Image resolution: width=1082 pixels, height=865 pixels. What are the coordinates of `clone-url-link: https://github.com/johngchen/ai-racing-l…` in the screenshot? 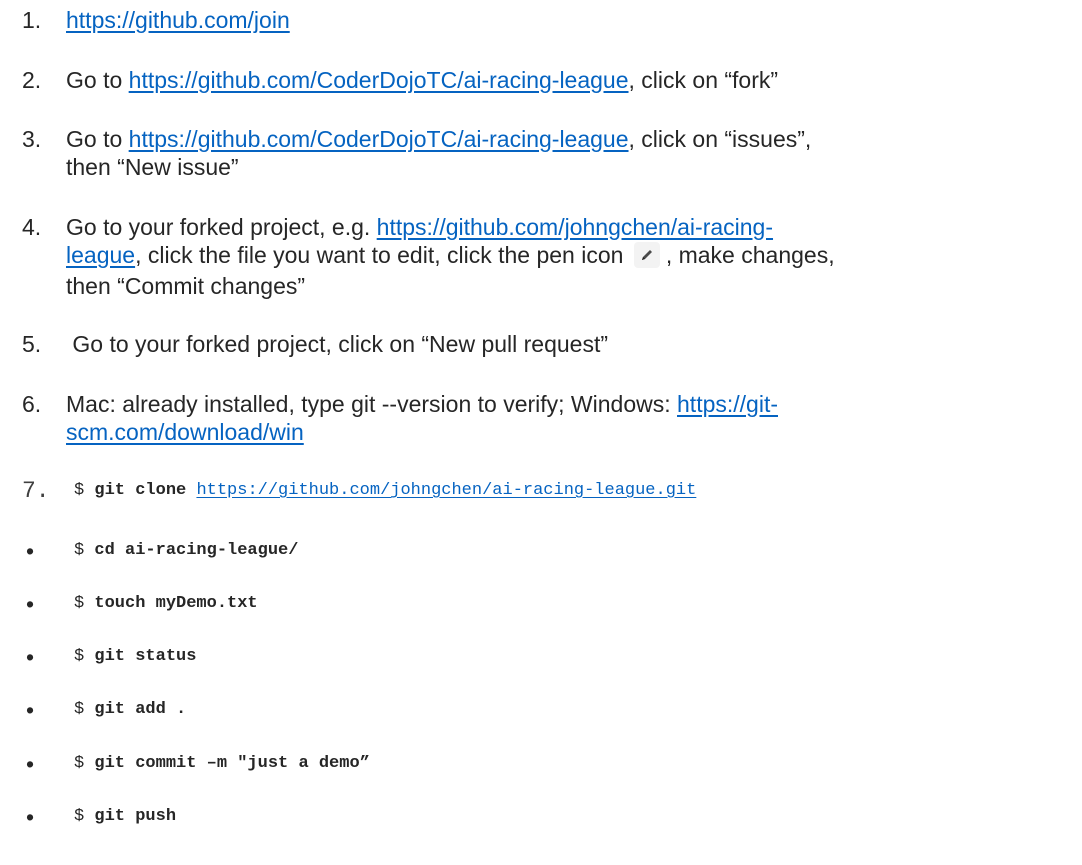 It's located at (446, 490).